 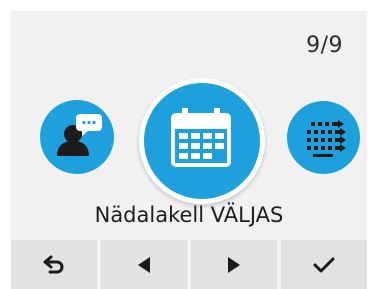 I want to click on contact-speech-icon, so click(x=79, y=135).